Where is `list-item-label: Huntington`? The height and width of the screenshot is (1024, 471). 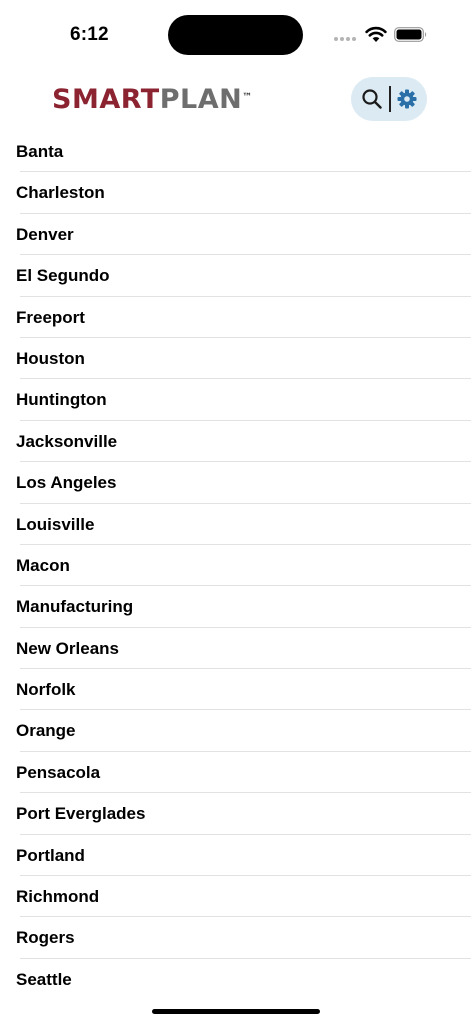
list-item-label: Huntington is located at coordinates (61, 400).